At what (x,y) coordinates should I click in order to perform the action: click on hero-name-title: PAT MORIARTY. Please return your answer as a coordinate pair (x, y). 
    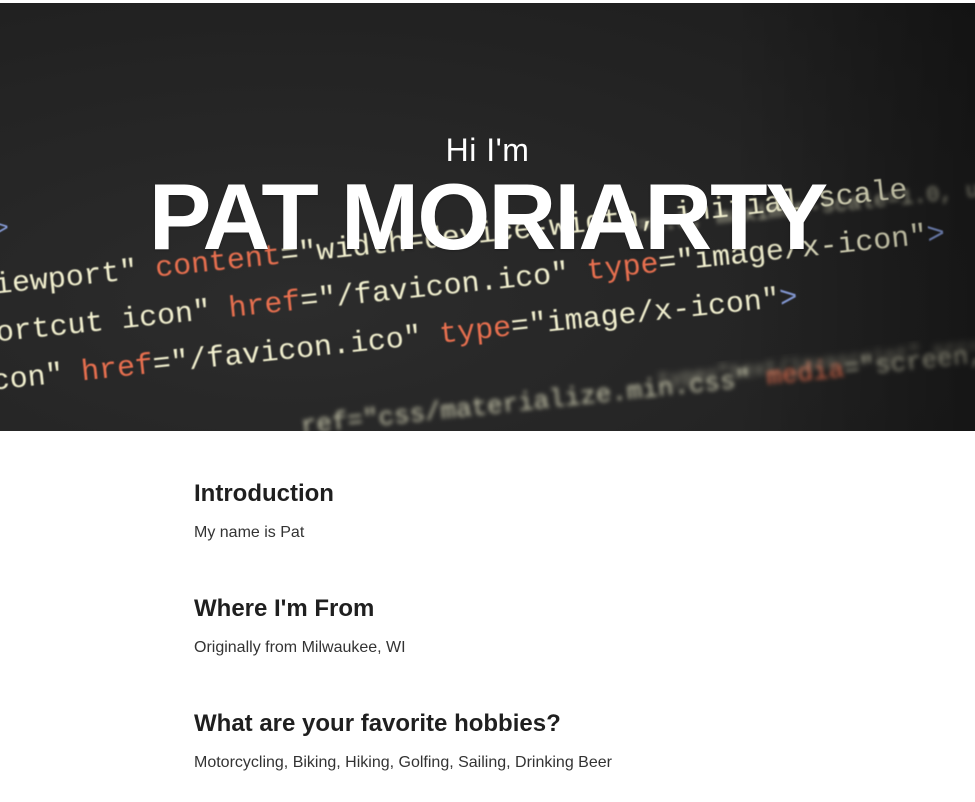
    Looking at the image, I should click on (488, 216).